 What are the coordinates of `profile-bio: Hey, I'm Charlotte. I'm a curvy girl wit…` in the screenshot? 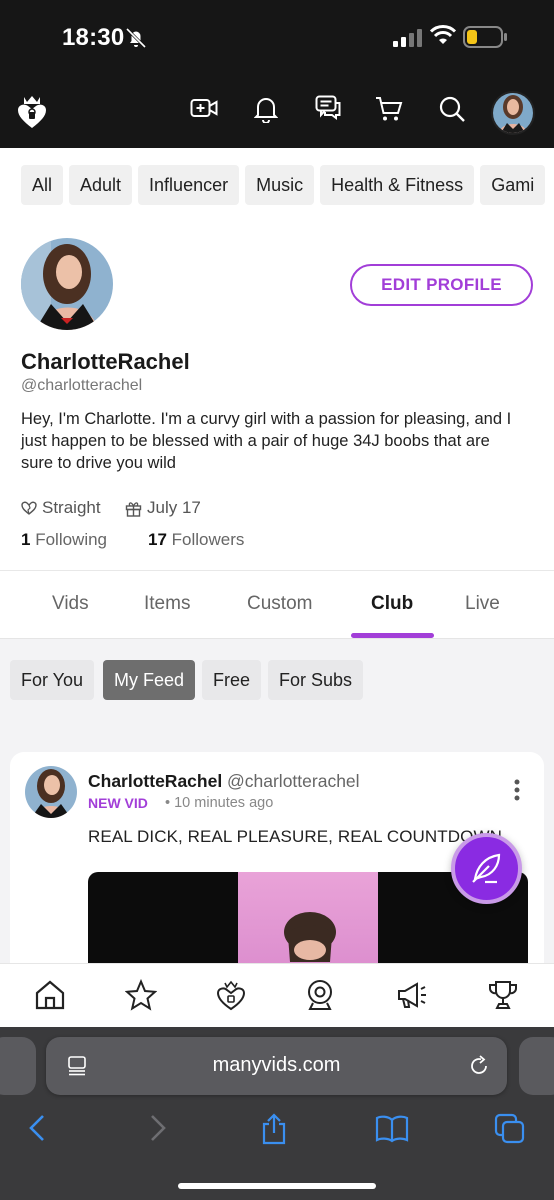 It's located at (266, 441).